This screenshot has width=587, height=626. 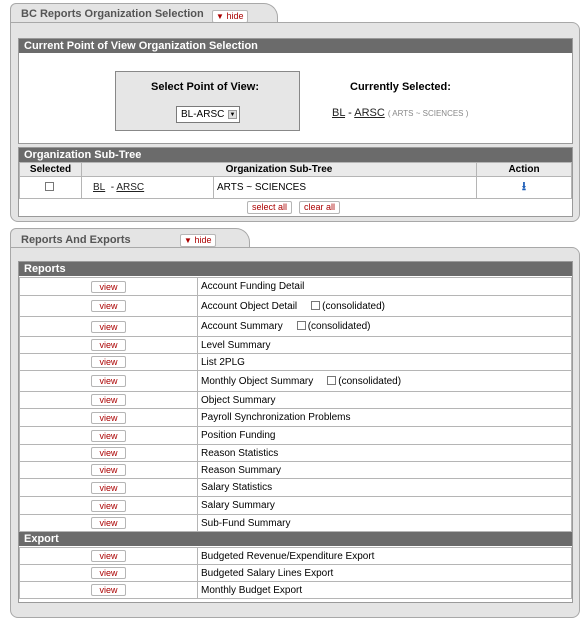 I want to click on select-pov-box: Select Point of View: BL-ARSC ▼, so click(x=207, y=101).